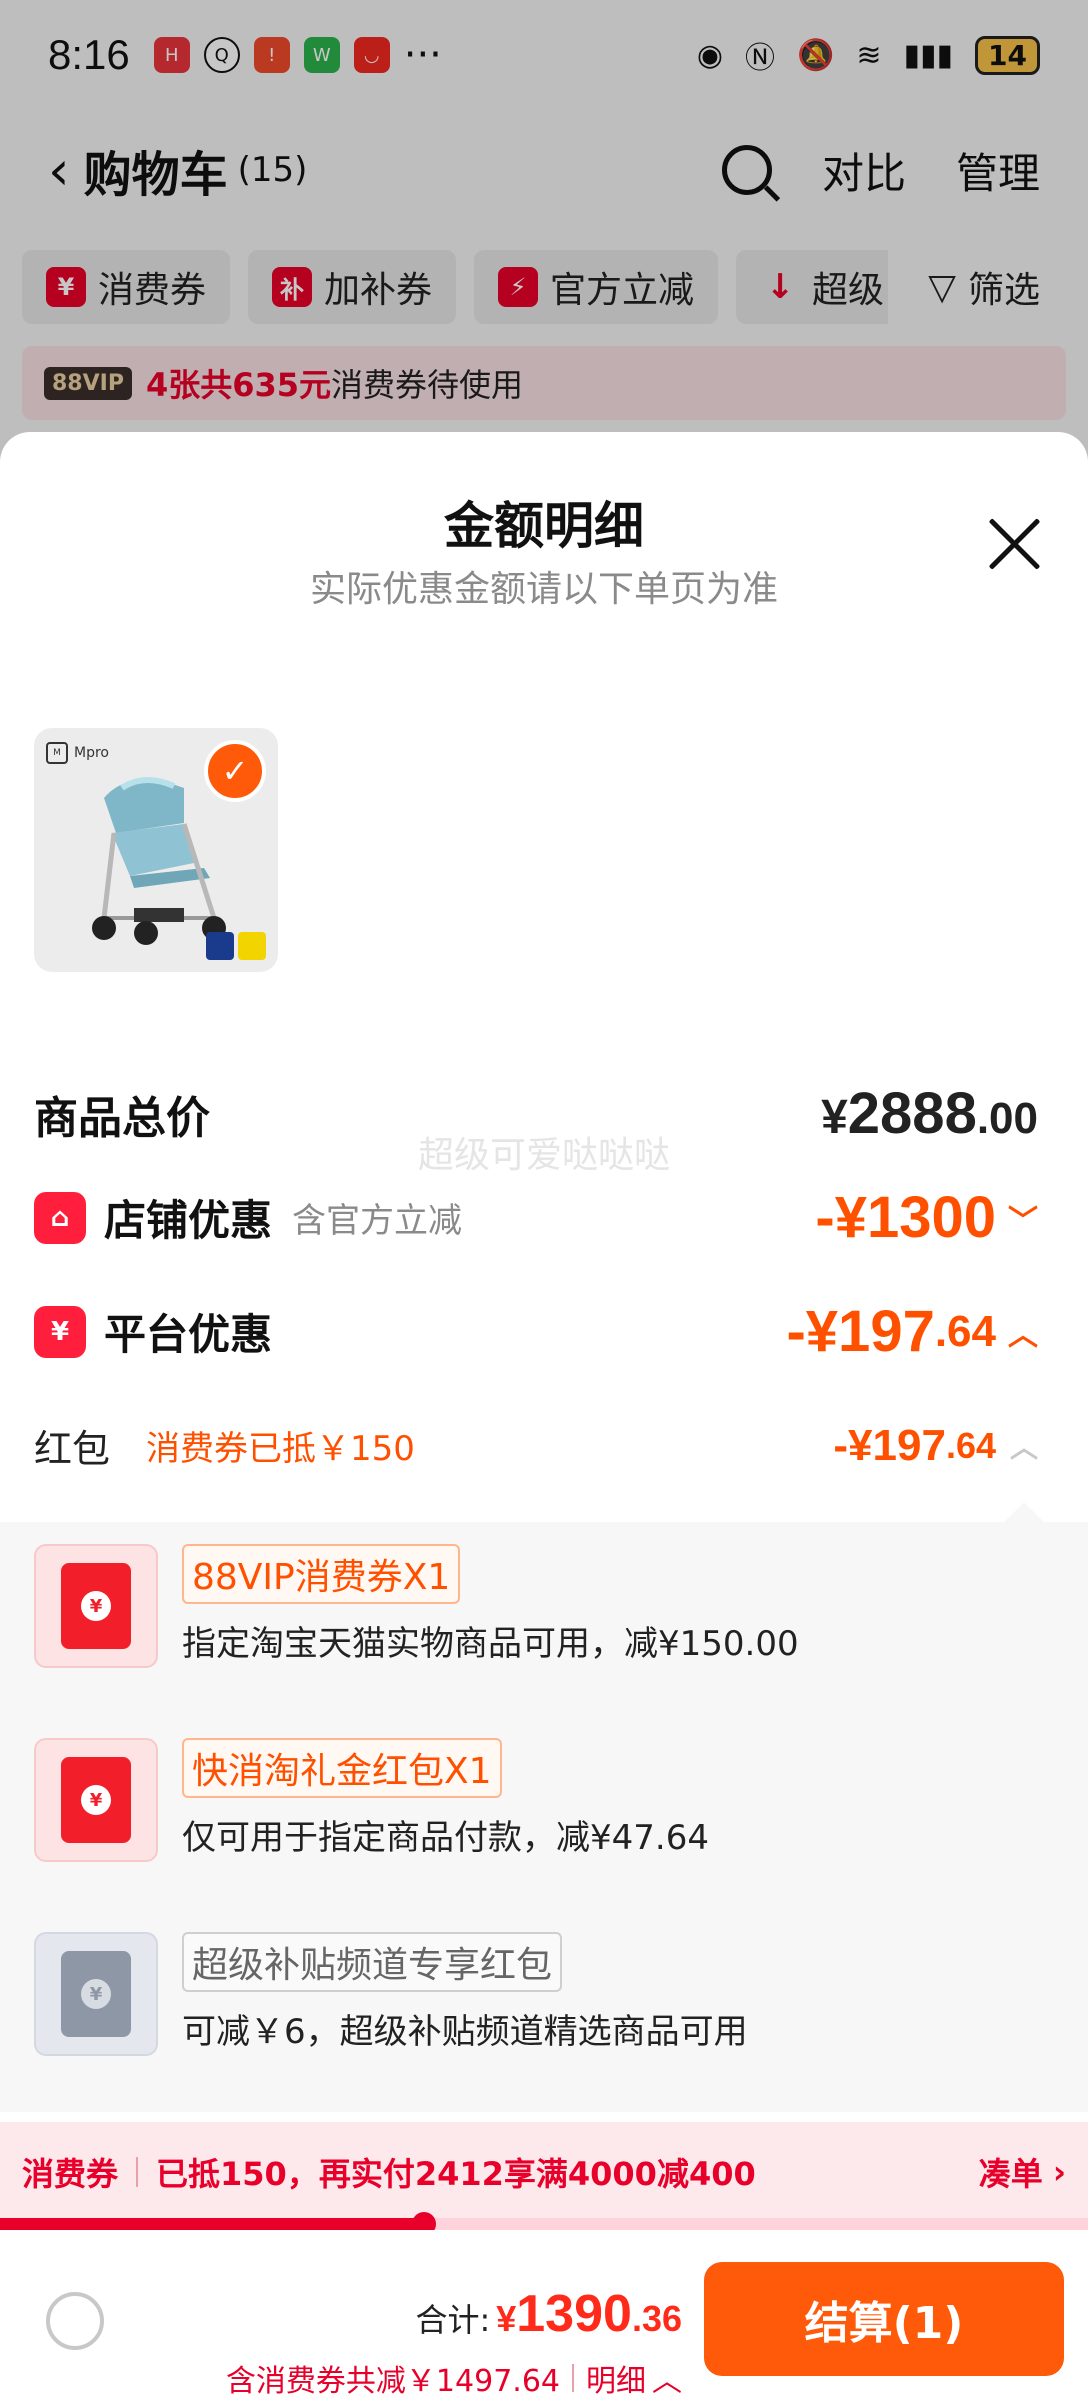  Describe the element at coordinates (656, 2318) in the screenshot. I see `total-decimal: .36` at that location.